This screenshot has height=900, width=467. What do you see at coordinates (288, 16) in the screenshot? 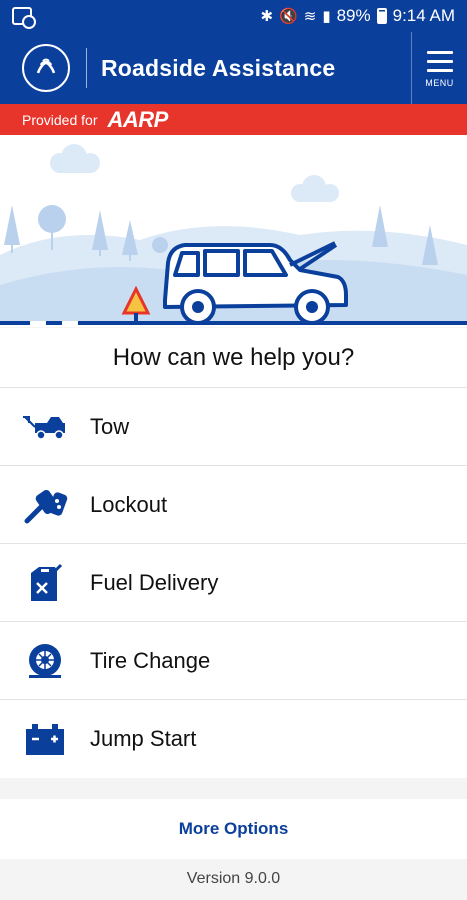
I see `mute-icon: 🔇` at bounding box center [288, 16].